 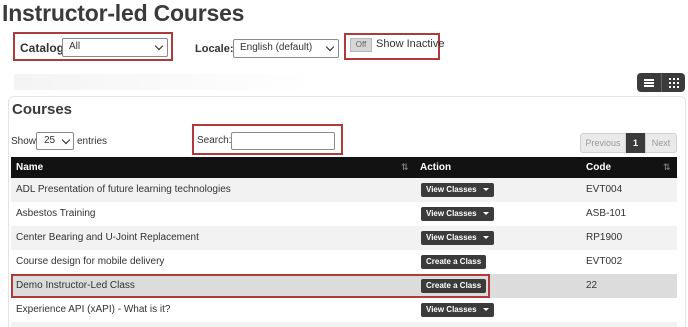 I want to click on course-name: Center Bearing and U-Joint Replacement, so click(x=107, y=237).